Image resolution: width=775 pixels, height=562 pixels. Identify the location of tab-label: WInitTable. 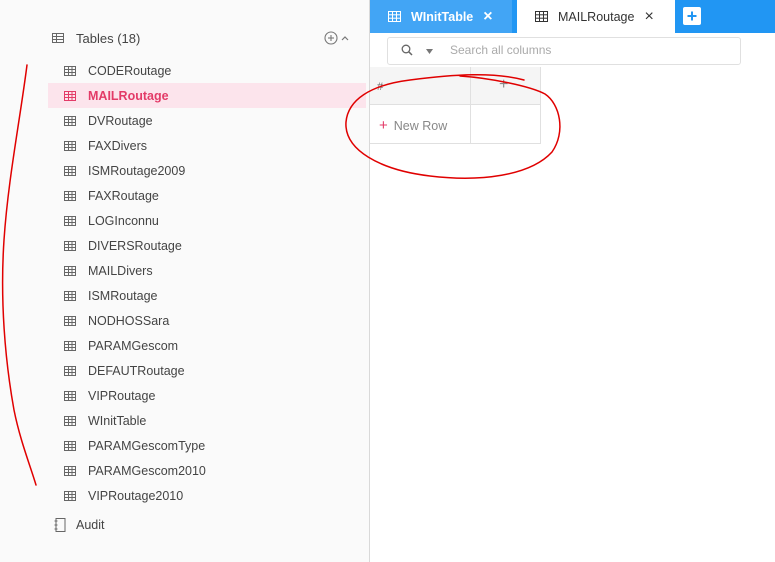
(442, 16).